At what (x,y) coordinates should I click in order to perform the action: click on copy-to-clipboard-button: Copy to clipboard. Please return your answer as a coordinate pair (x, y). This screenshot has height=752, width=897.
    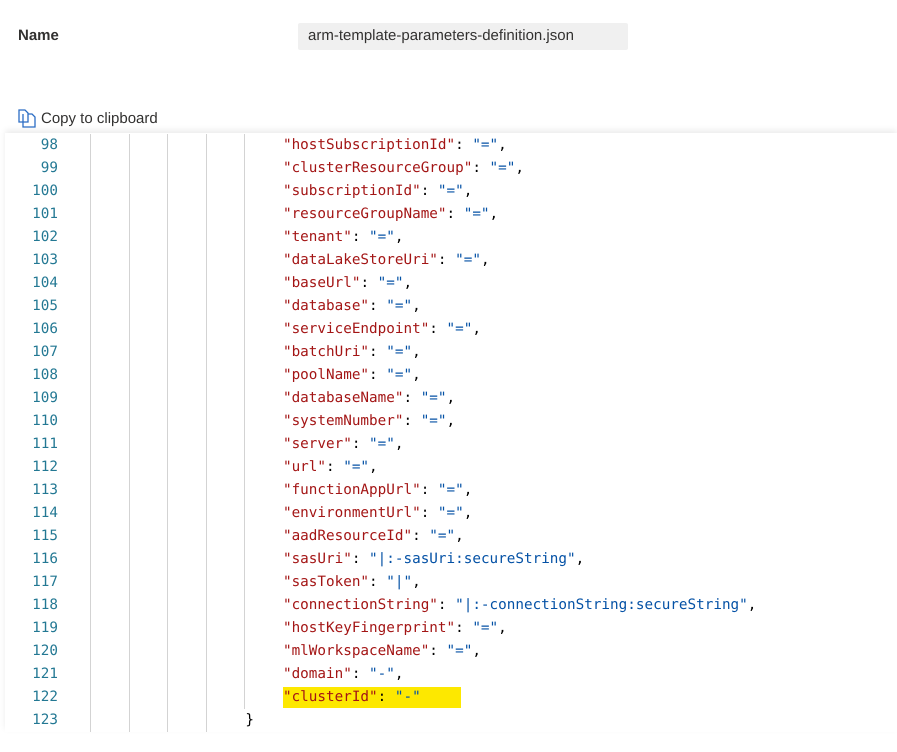
    Looking at the image, I should click on (88, 119).